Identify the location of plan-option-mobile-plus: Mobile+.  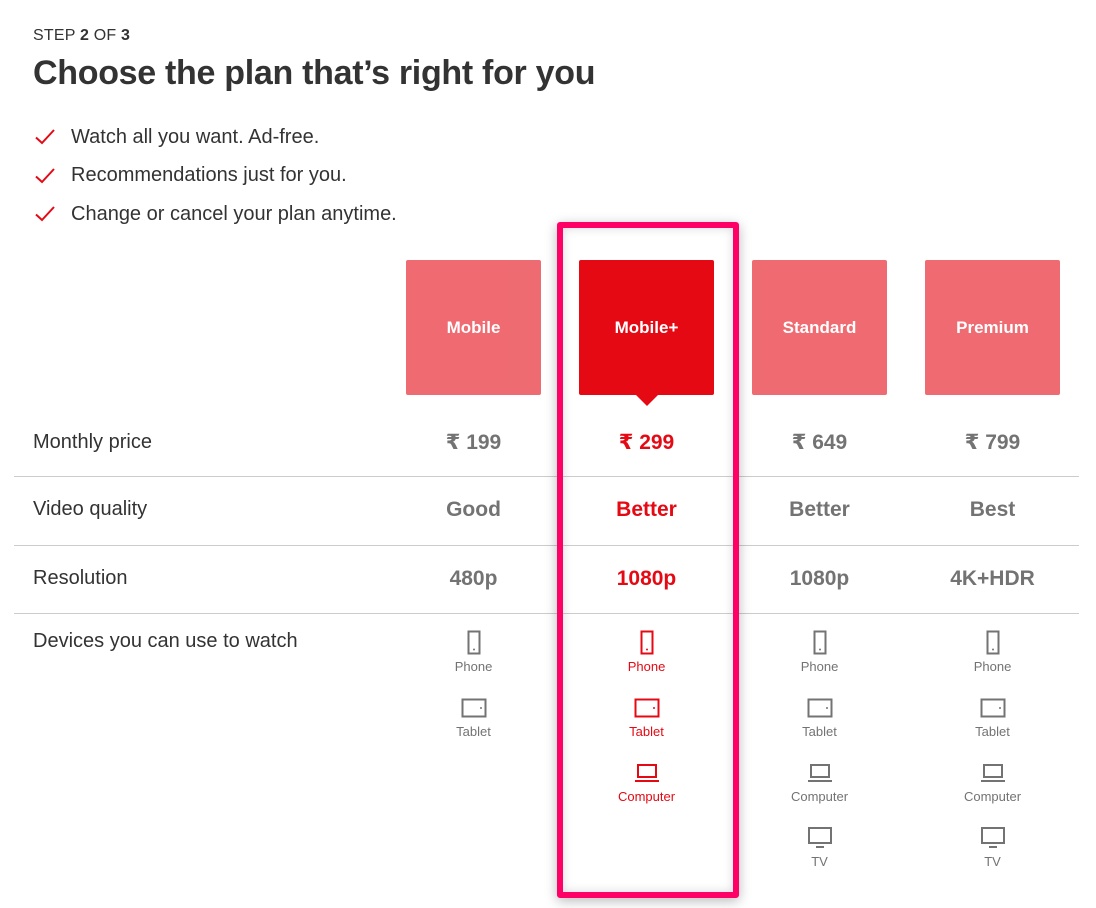
(646, 327).